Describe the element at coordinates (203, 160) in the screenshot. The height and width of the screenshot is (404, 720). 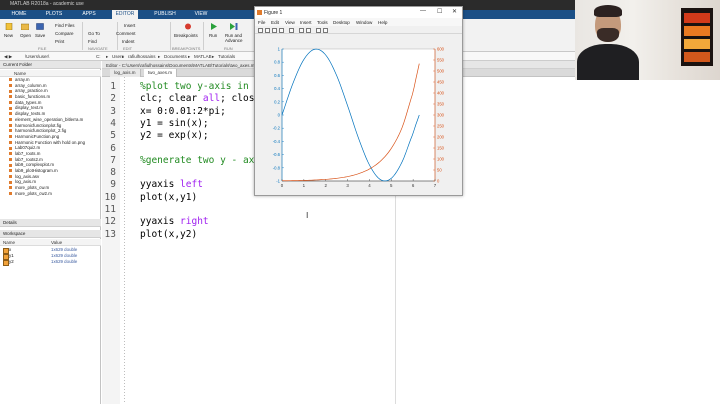
I see `code-text: %generate two y - axes` at that location.